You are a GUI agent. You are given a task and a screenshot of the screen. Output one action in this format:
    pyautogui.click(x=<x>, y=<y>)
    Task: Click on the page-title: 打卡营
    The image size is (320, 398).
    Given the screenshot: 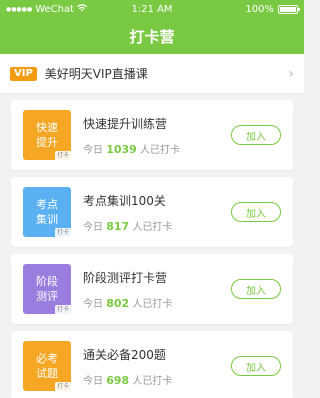 What is the action you would take?
    pyautogui.click(x=152, y=36)
    